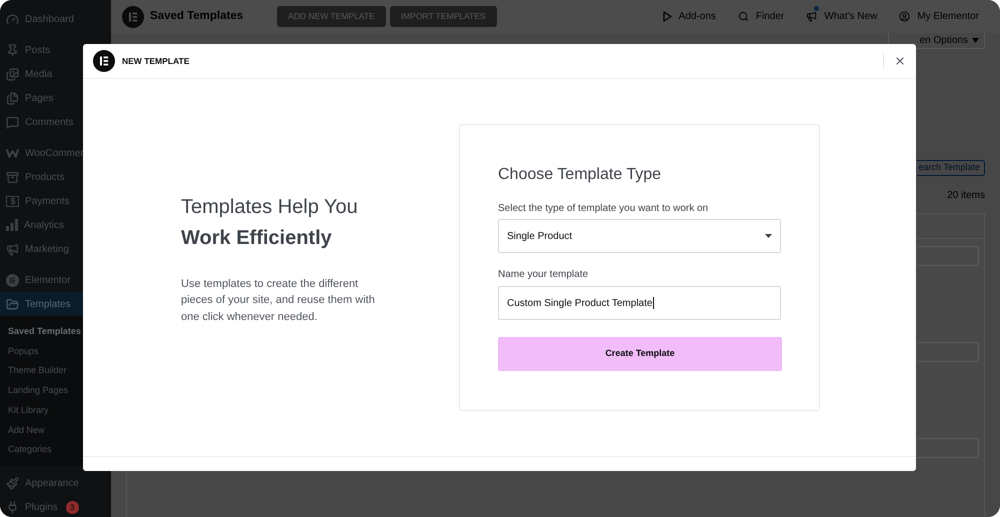  Describe the element at coordinates (12, 304) in the screenshot. I see `folder-icon` at that location.